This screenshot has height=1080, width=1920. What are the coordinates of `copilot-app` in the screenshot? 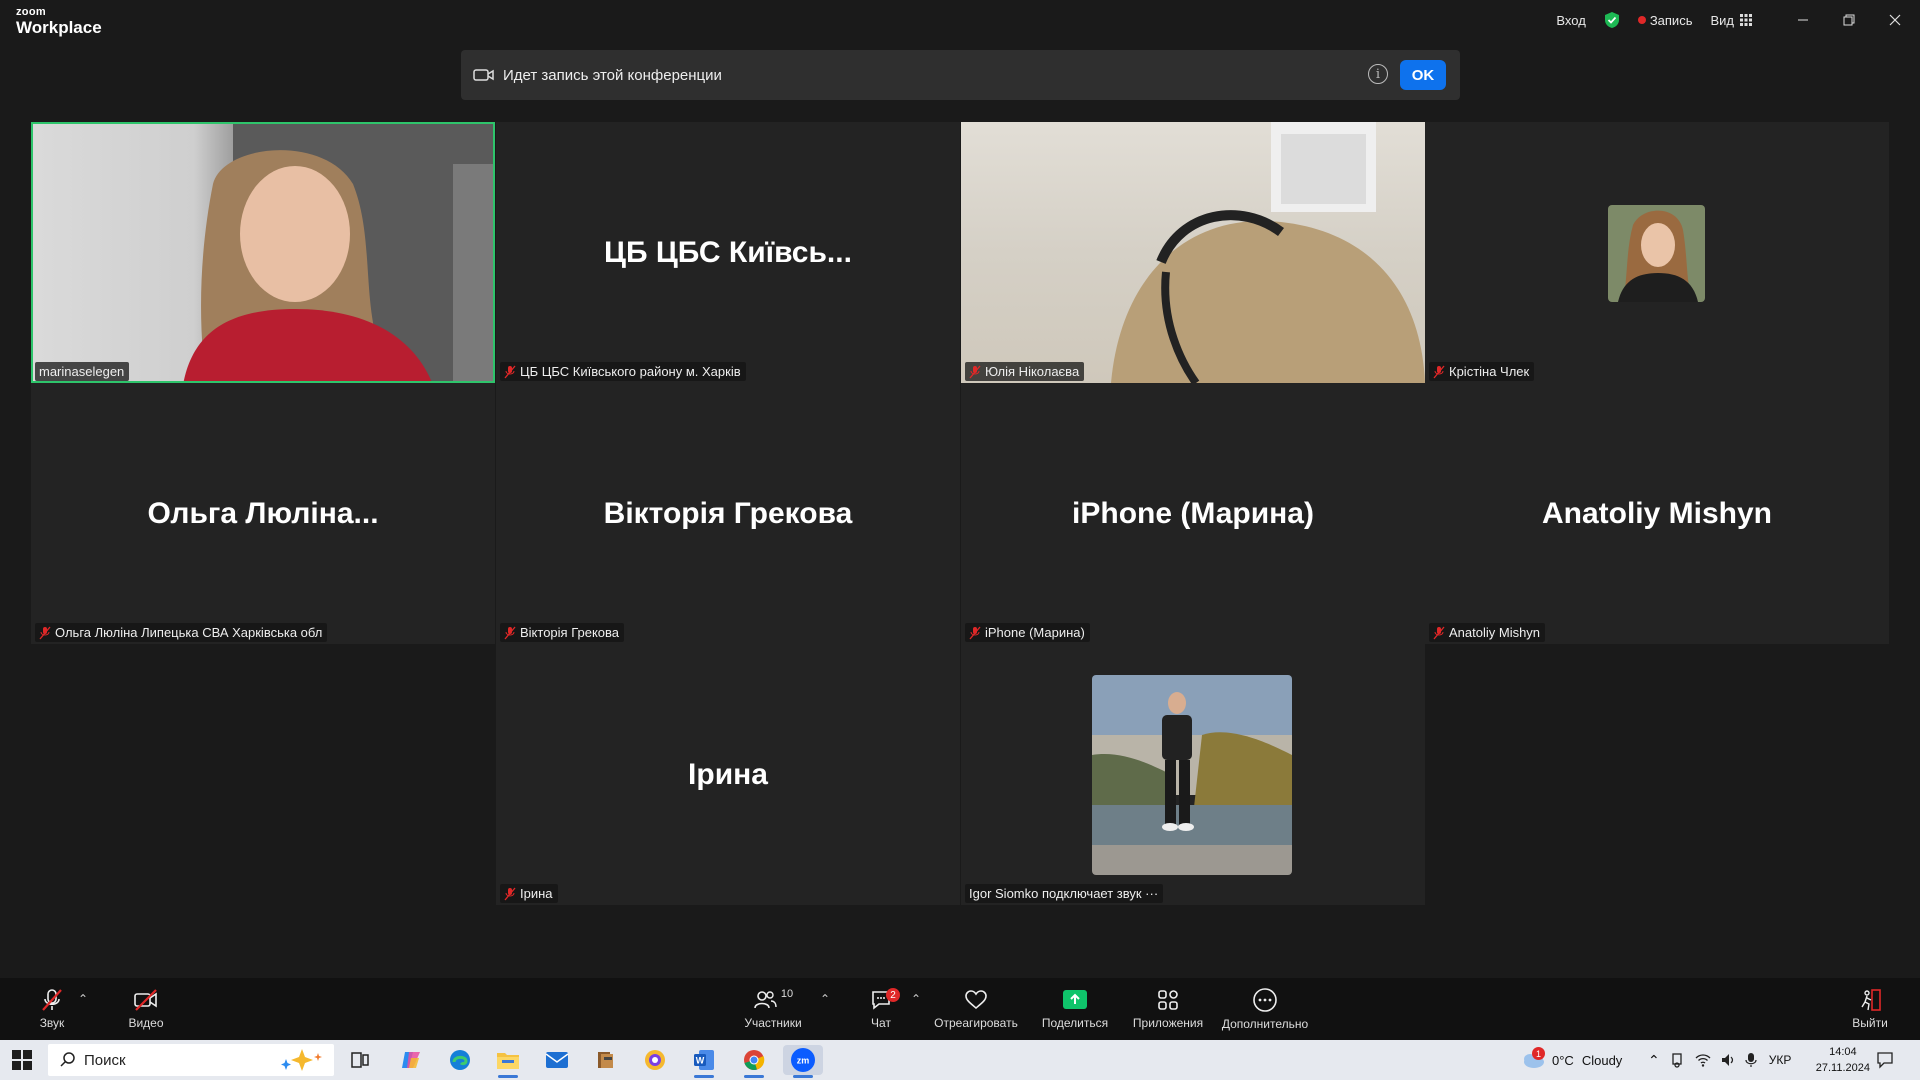 It's located at (411, 1060).